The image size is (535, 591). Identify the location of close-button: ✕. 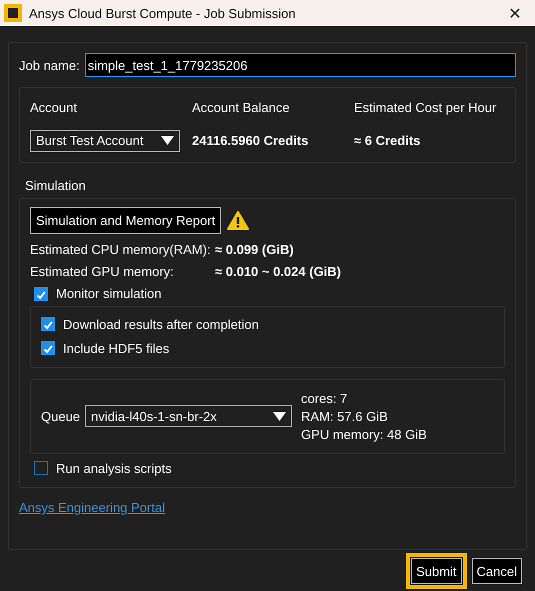
(515, 13).